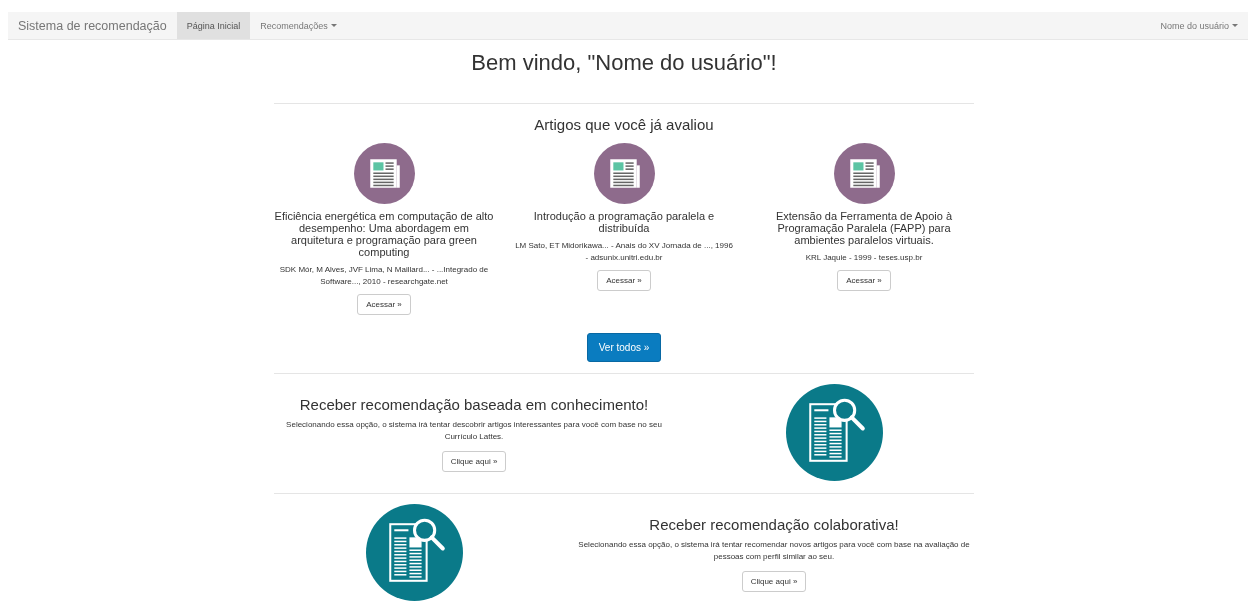 Image resolution: width=1248 pixels, height=610 pixels. What do you see at coordinates (864, 228) in the screenshot?
I see `article-title: Extensão da Ferramenta de Apoio à Programação Paralela (FAPP) para ambientes paralelos virtuais.` at bounding box center [864, 228].